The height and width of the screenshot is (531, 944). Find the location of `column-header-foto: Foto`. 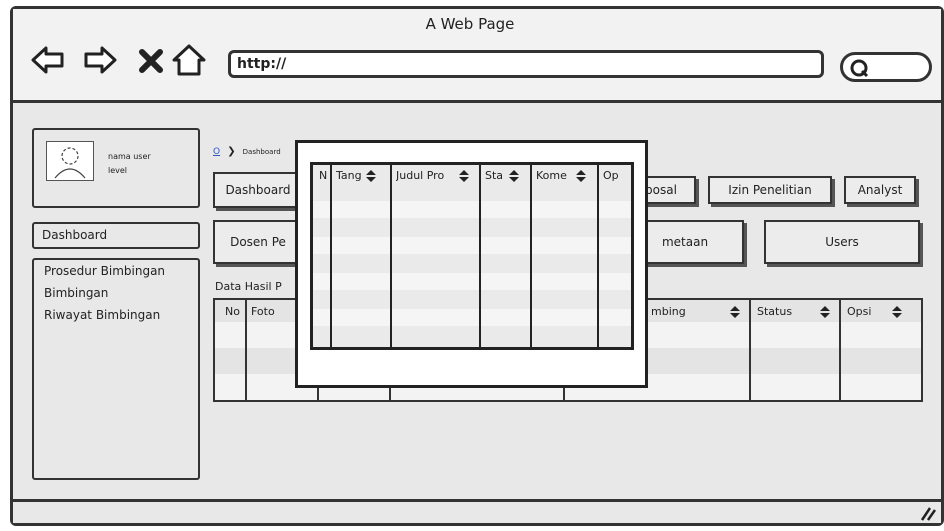

column-header-foto: Foto is located at coordinates (263, 311).